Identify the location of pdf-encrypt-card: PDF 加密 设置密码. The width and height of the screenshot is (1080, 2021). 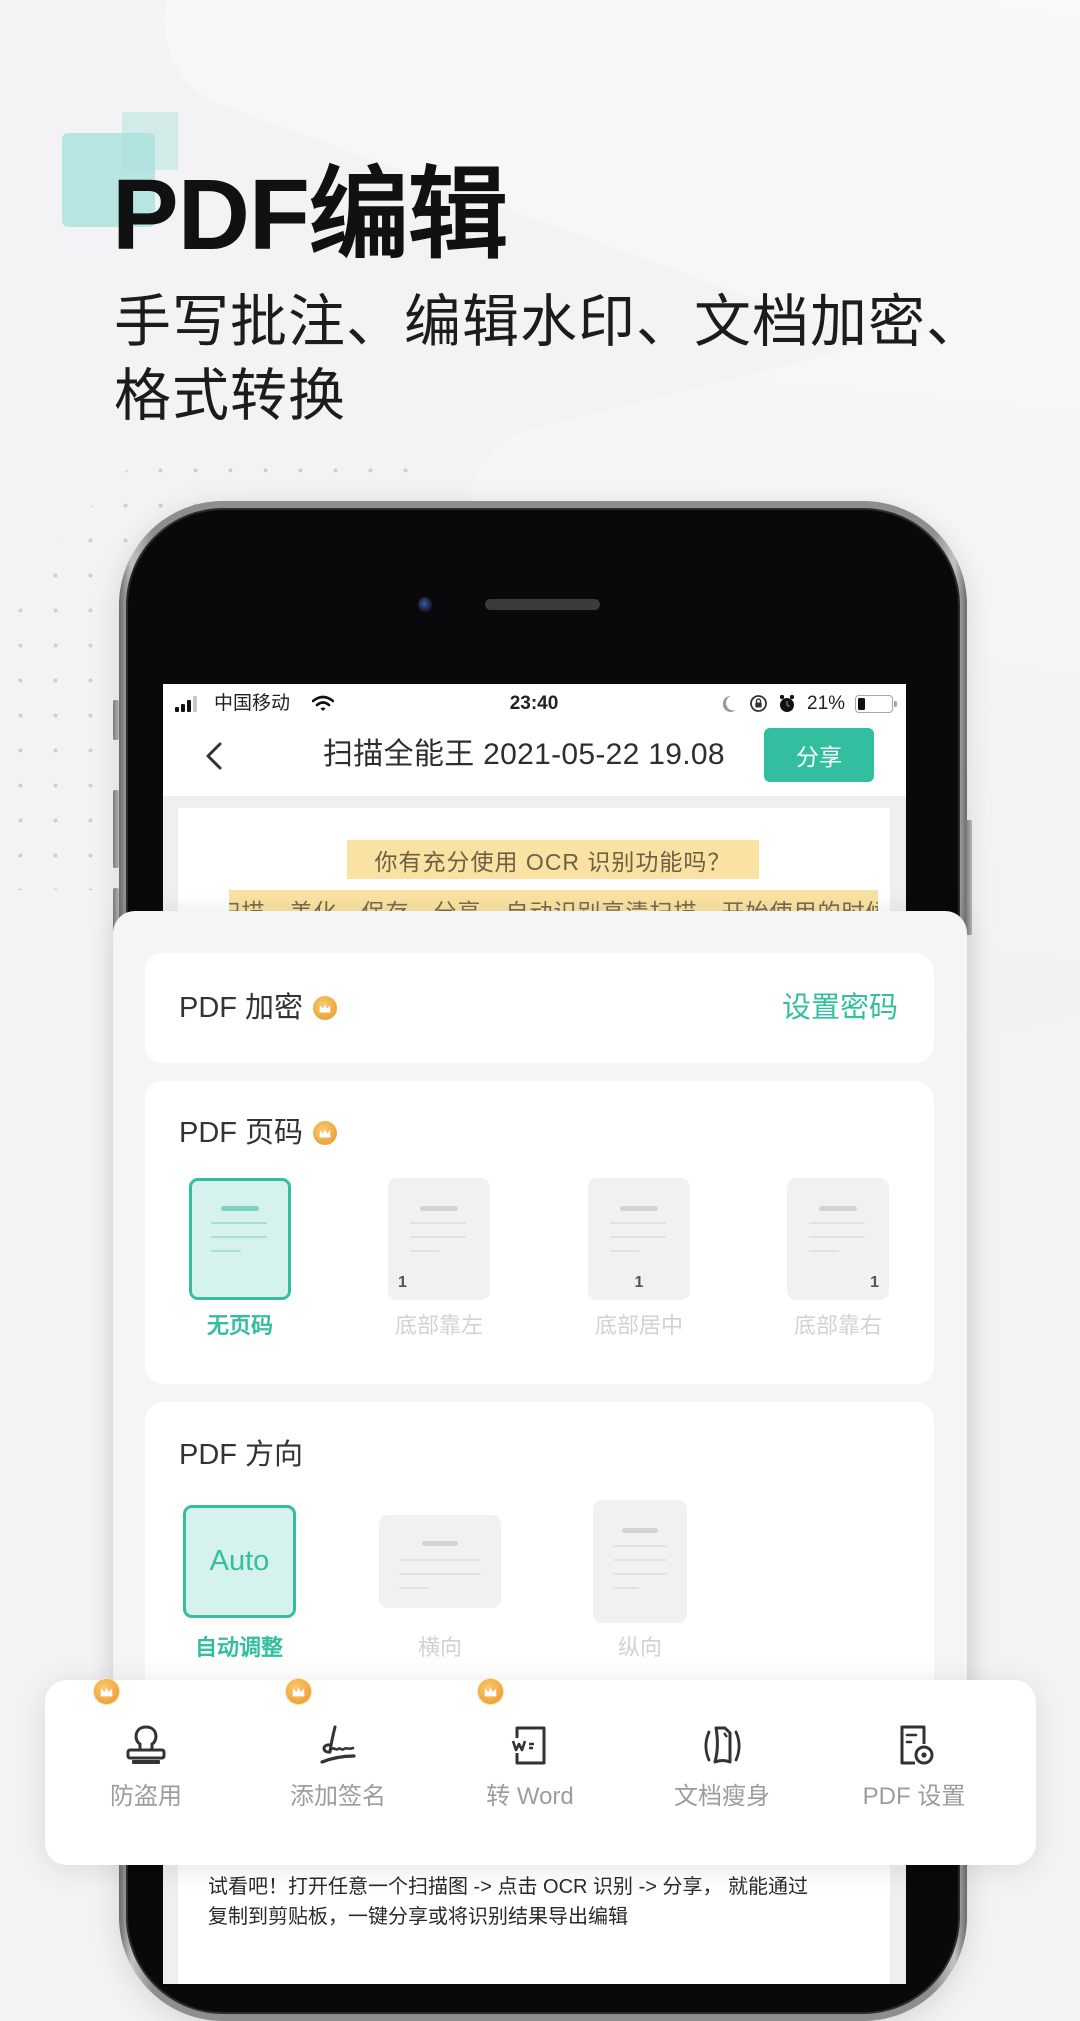
(539, 1008).